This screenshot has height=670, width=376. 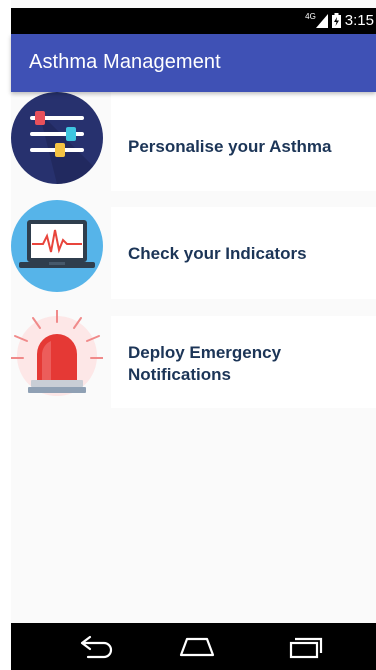 I want to click on home-icon, so click(x=197, y=647).